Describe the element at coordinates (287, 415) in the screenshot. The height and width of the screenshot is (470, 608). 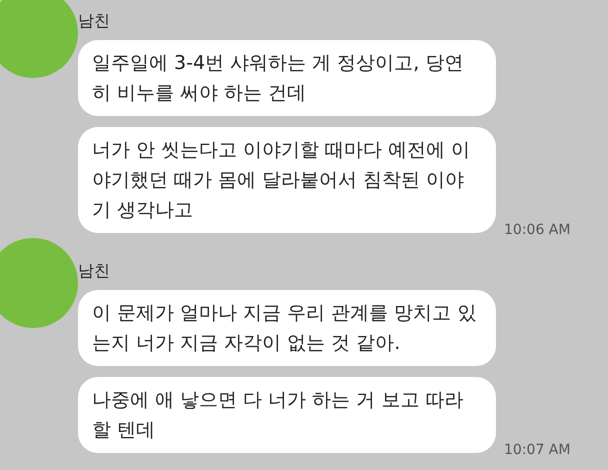
I see `message-bubble: 나중에 애 낳으면 다 너가 하는 거 보고 따라할 텐데` at that location.